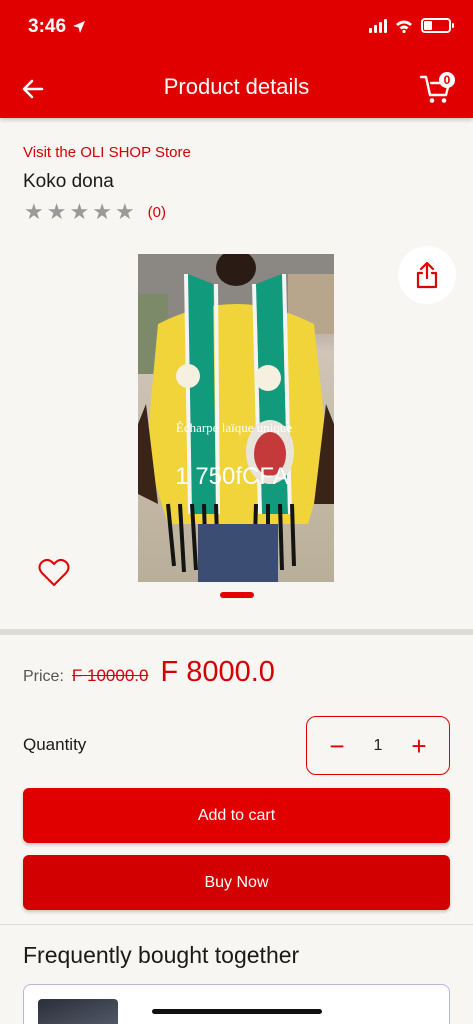 The width and height of the screenshot is (473, 1024). What do you see at coordinates (419, 746) in the screenshot?
I see `increase-quantity-button: +` at bounding box center [419, 746].